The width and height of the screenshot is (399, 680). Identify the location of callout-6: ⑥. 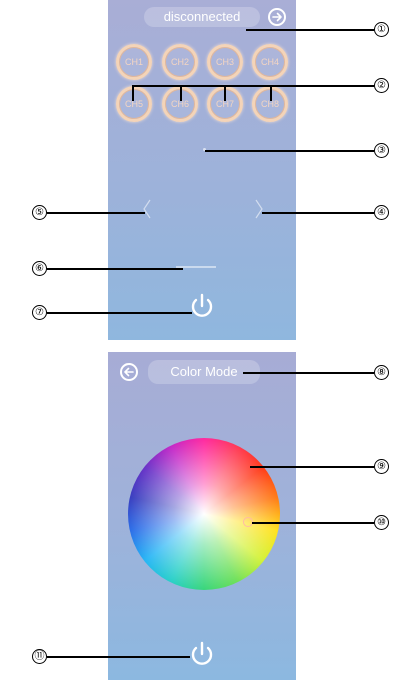
(39, 268).